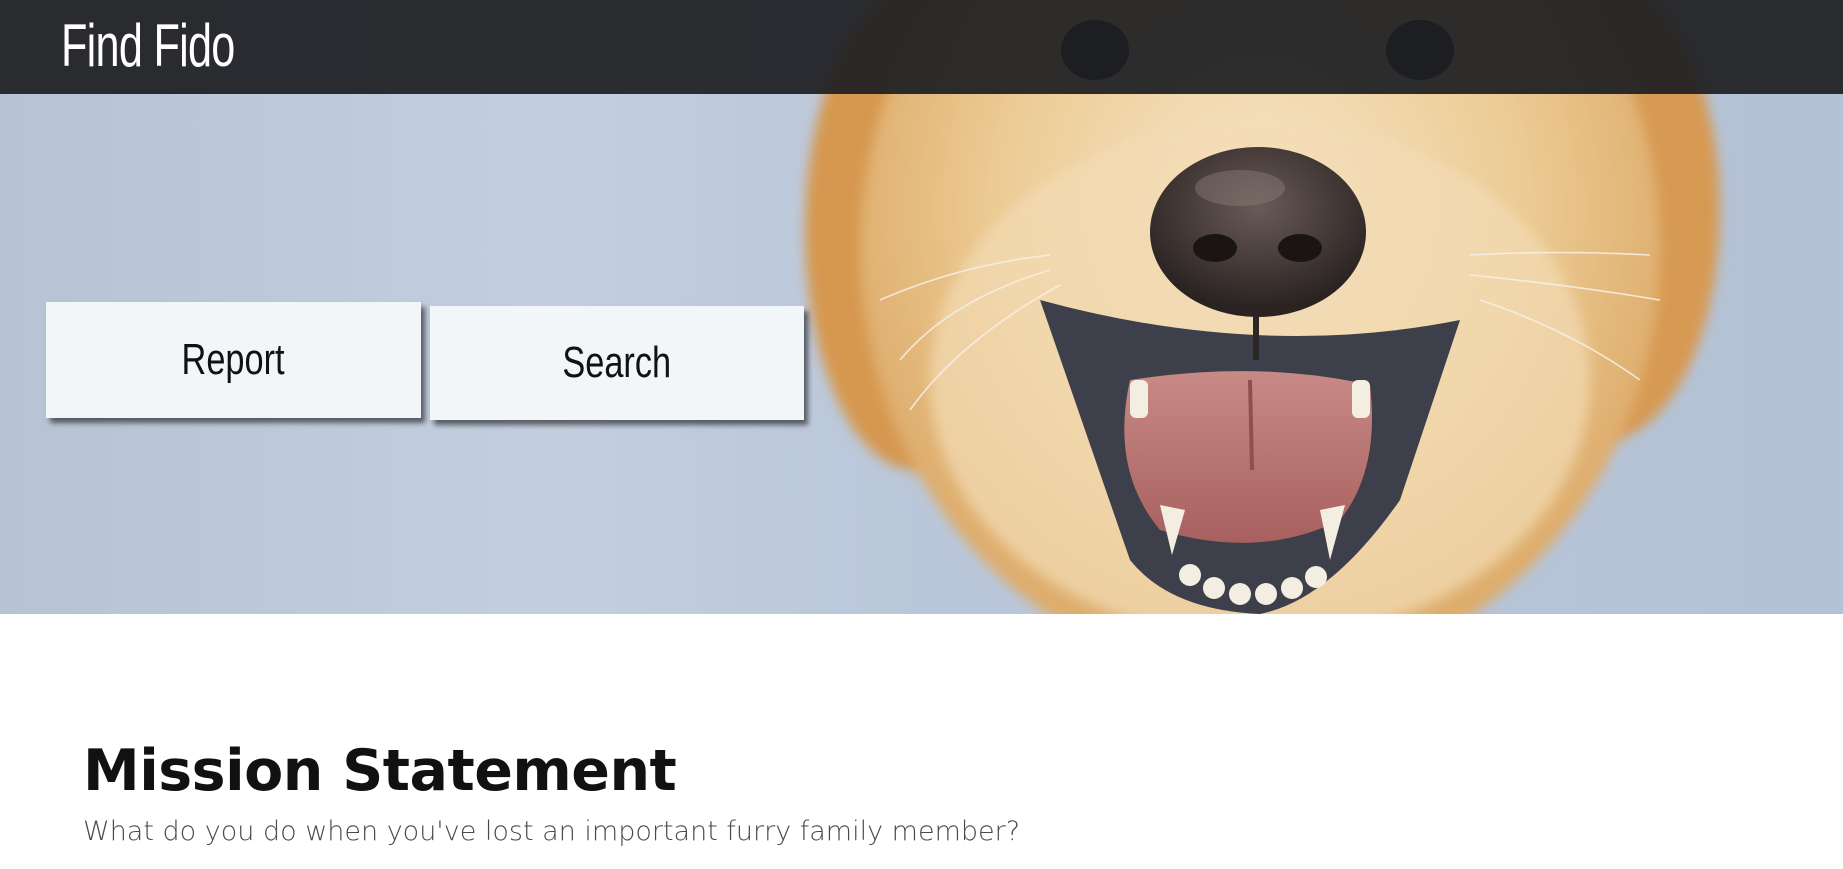 The image size is (1843, 869). What do you see at coordinates (148, 46) in the screenshot?
I see `brand-logo-text: Find Fido` at bounding box center [148, 46].